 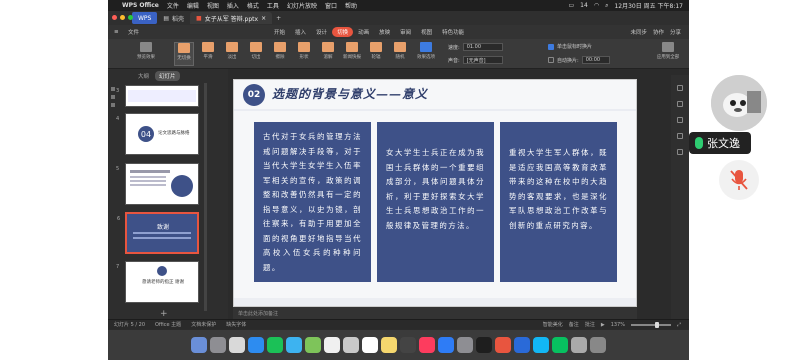 What do you see at coordinates (145, 18) in the screenshot?
I see `tab-wps: WPS` at bounding box center [145, 18].